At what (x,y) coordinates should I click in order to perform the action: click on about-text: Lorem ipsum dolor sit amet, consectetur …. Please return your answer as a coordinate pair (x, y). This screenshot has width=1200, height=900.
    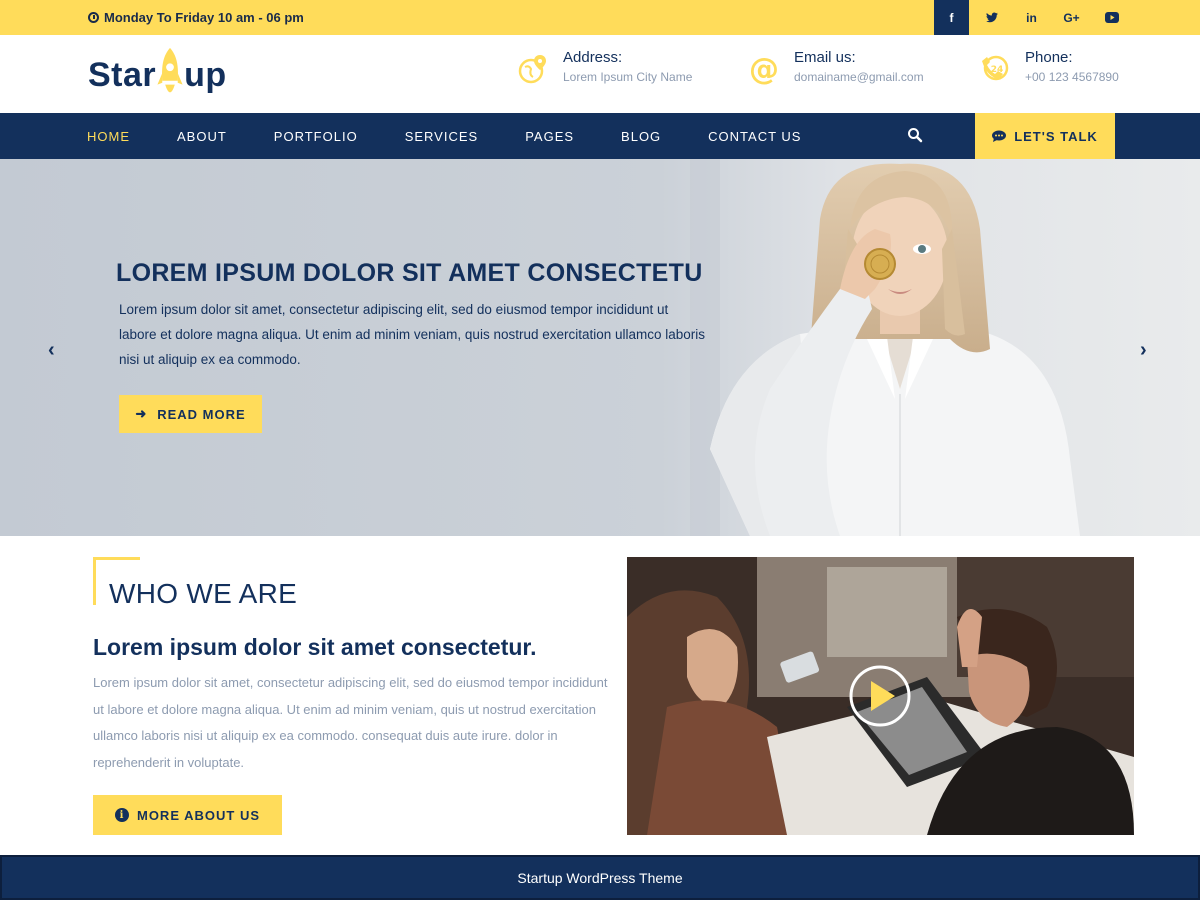
    Looking at the image, I should click on (350, 722).